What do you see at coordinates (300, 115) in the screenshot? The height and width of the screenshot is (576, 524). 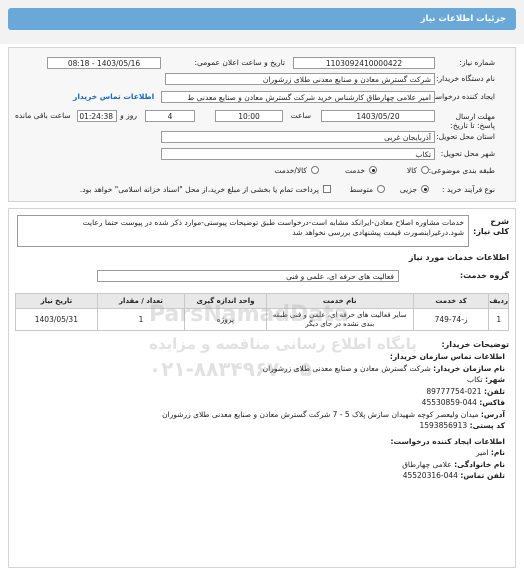 I see `deadline-time-label: ساعت` at bounding box center [300, 115].